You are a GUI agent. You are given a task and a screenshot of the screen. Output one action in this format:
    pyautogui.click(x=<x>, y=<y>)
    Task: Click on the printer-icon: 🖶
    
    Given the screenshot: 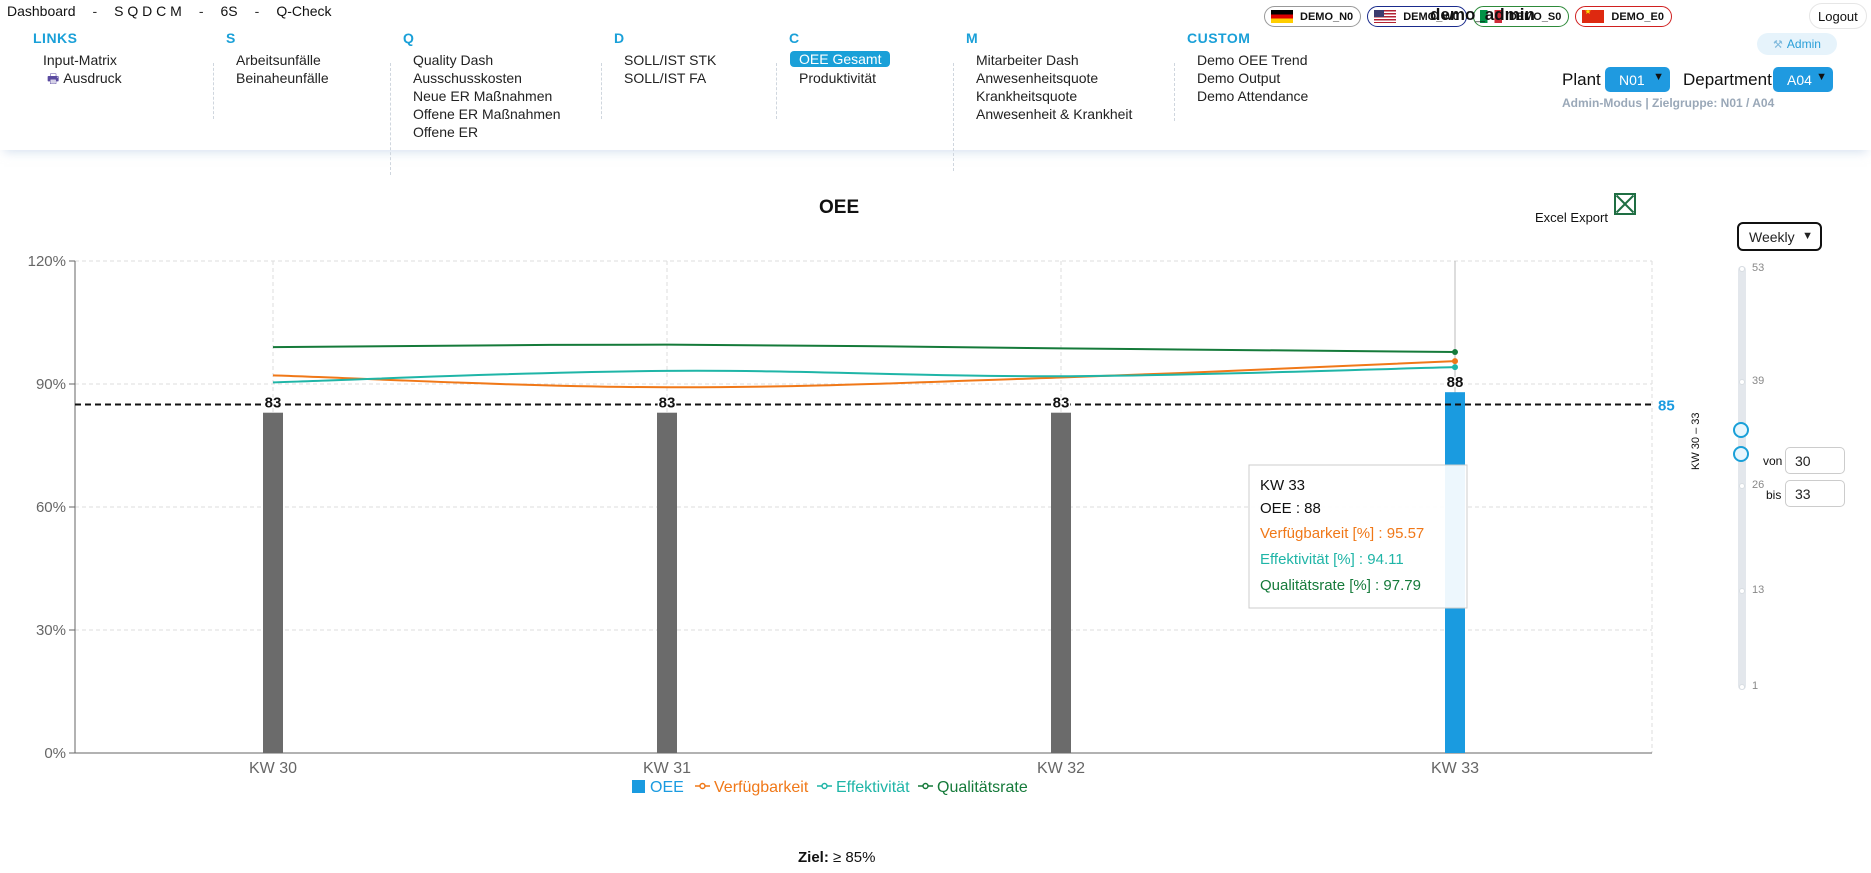 What is the action you would take?
    pyautogui.click(x=53, y=78)
    